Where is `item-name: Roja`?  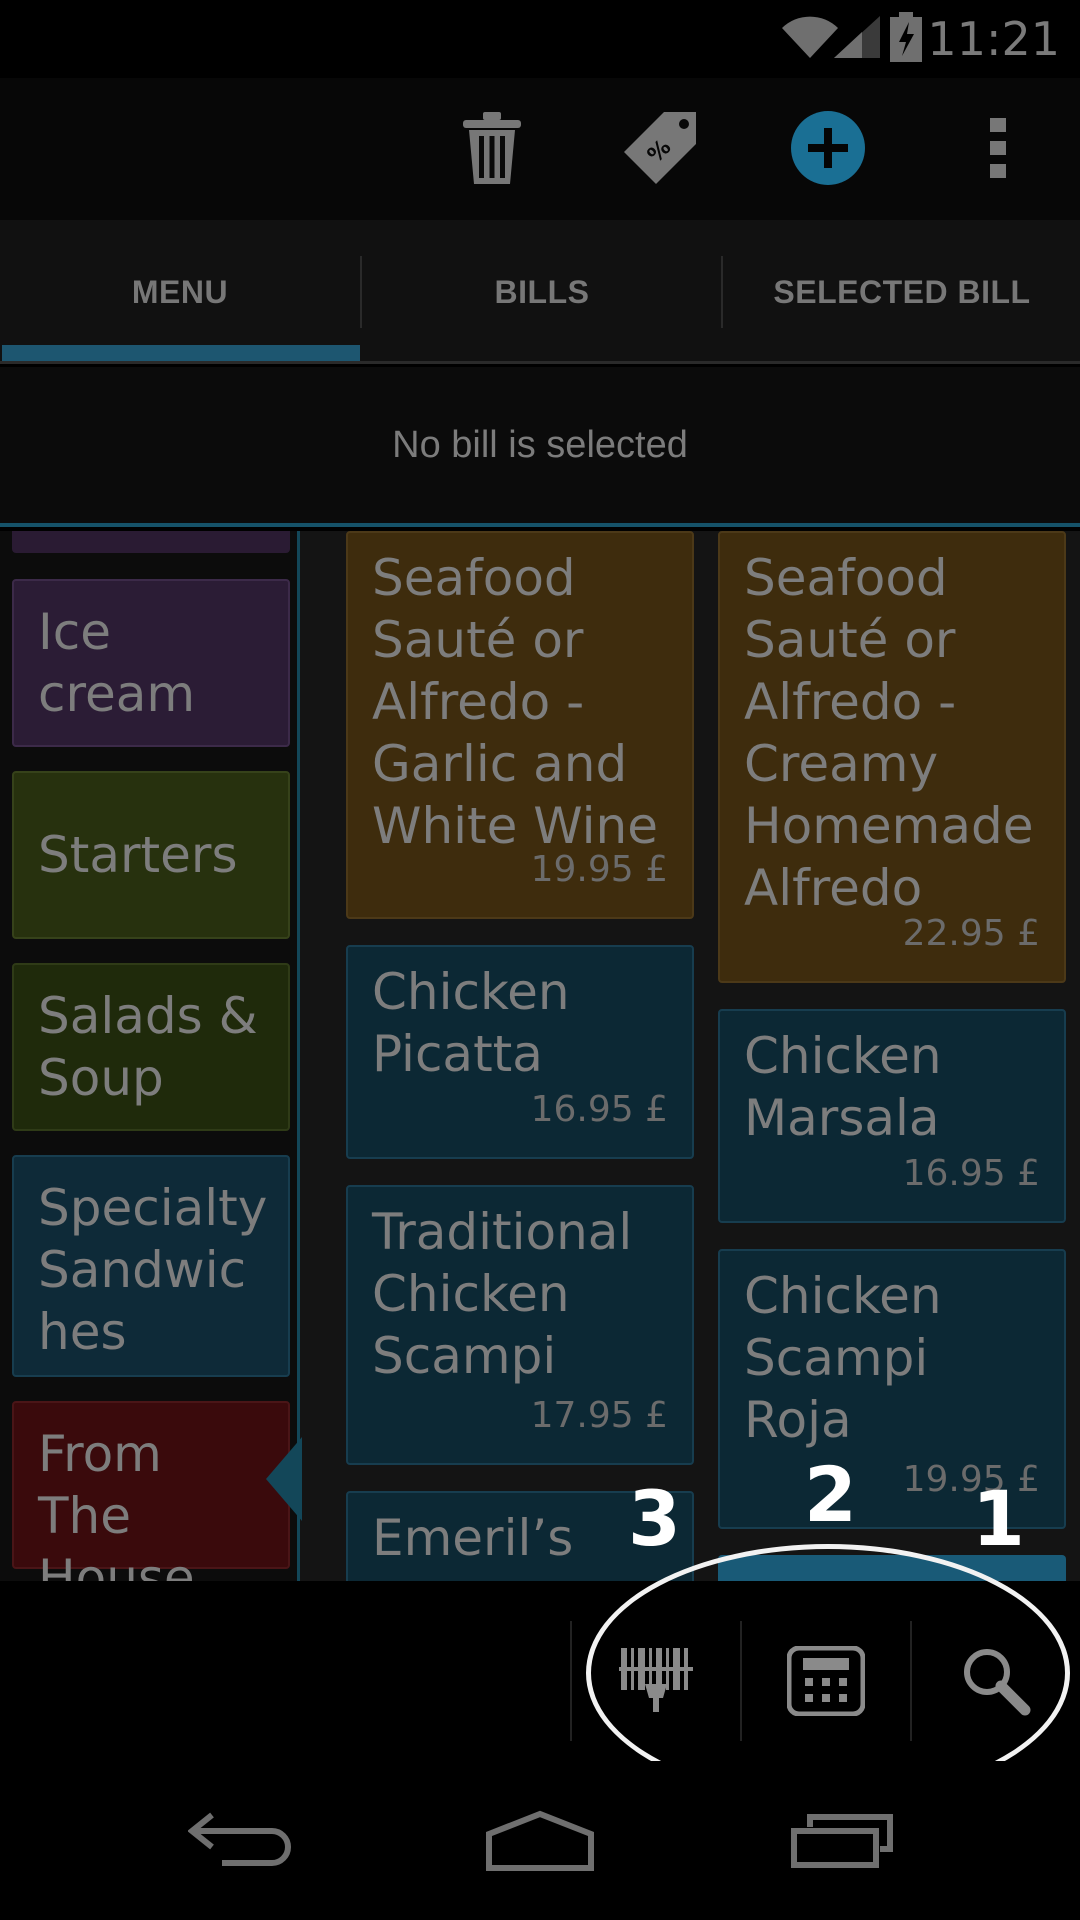
item-name: Roja is located at coordinates (798, 1420).